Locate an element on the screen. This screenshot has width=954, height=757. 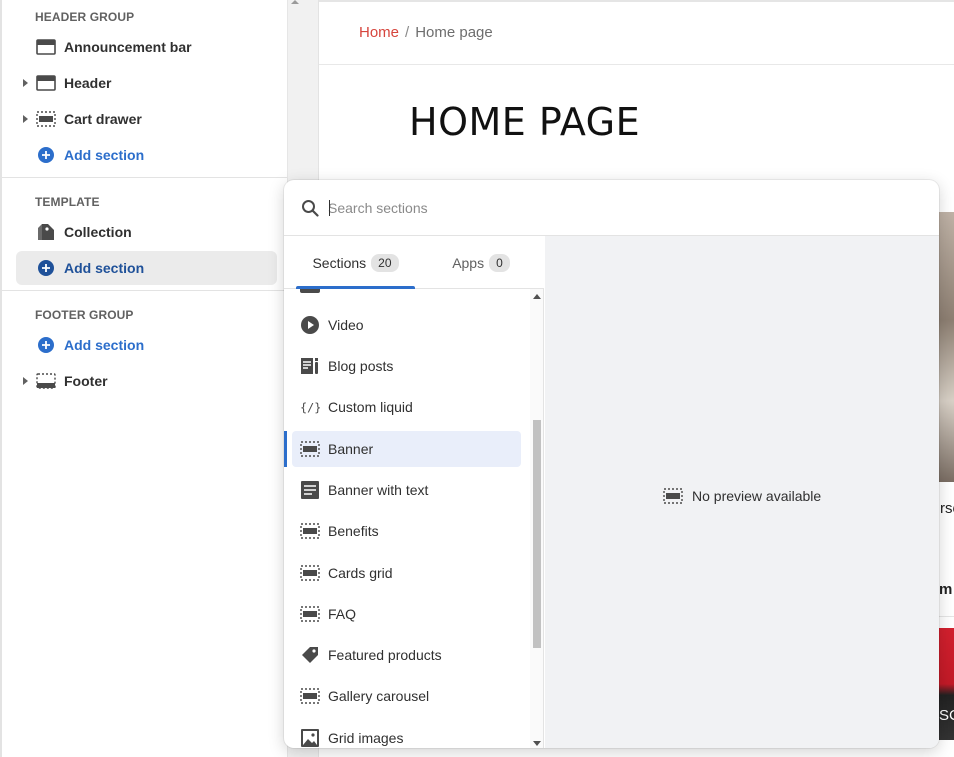
tab-sections: Sections 20 is located at coordinates (355, 262).